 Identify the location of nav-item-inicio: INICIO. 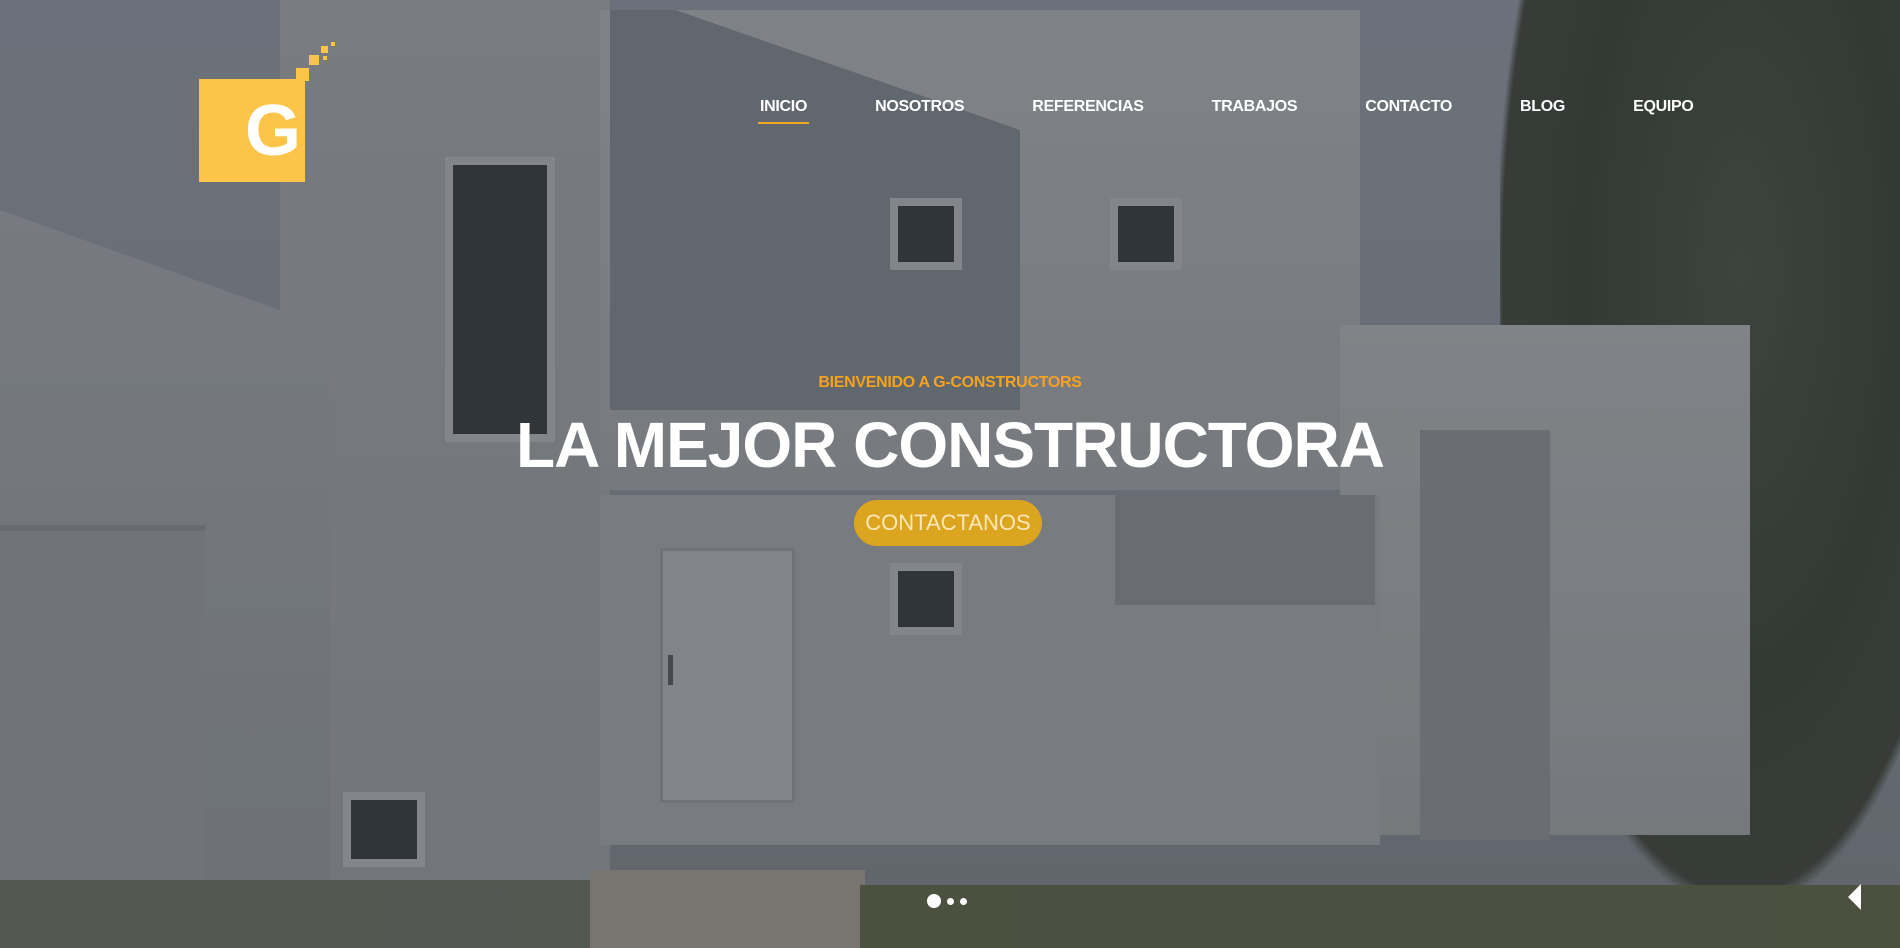
(783, 110).